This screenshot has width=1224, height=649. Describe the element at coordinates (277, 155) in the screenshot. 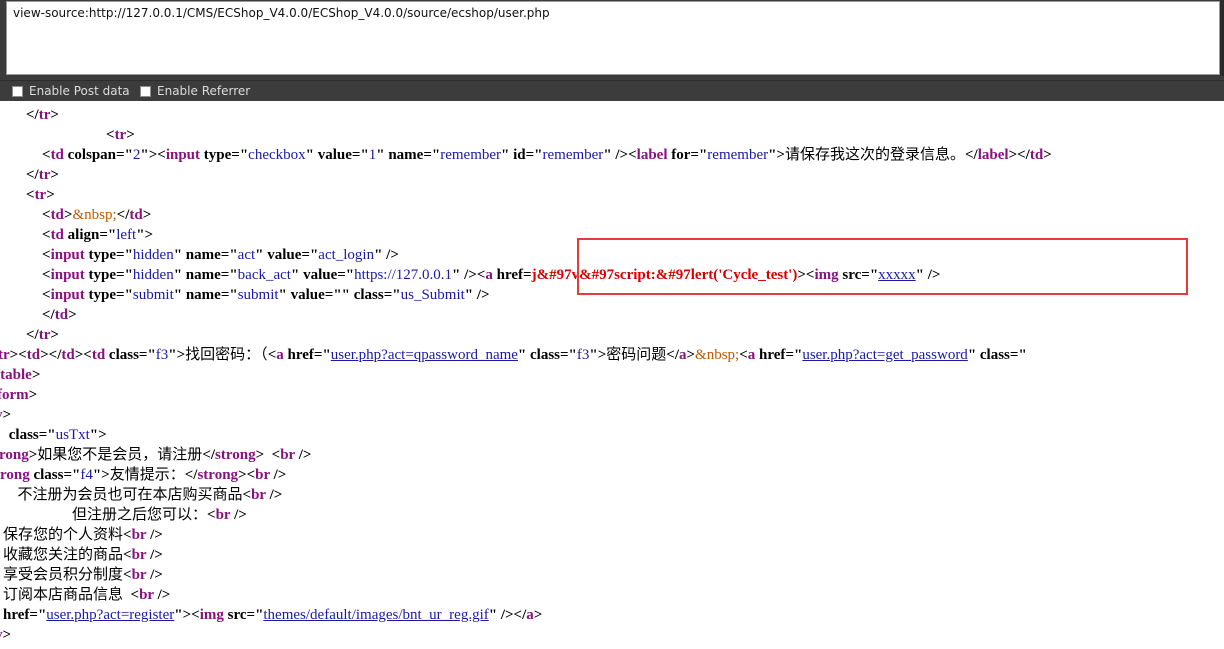

I see `source-token: checkbox` at that location.